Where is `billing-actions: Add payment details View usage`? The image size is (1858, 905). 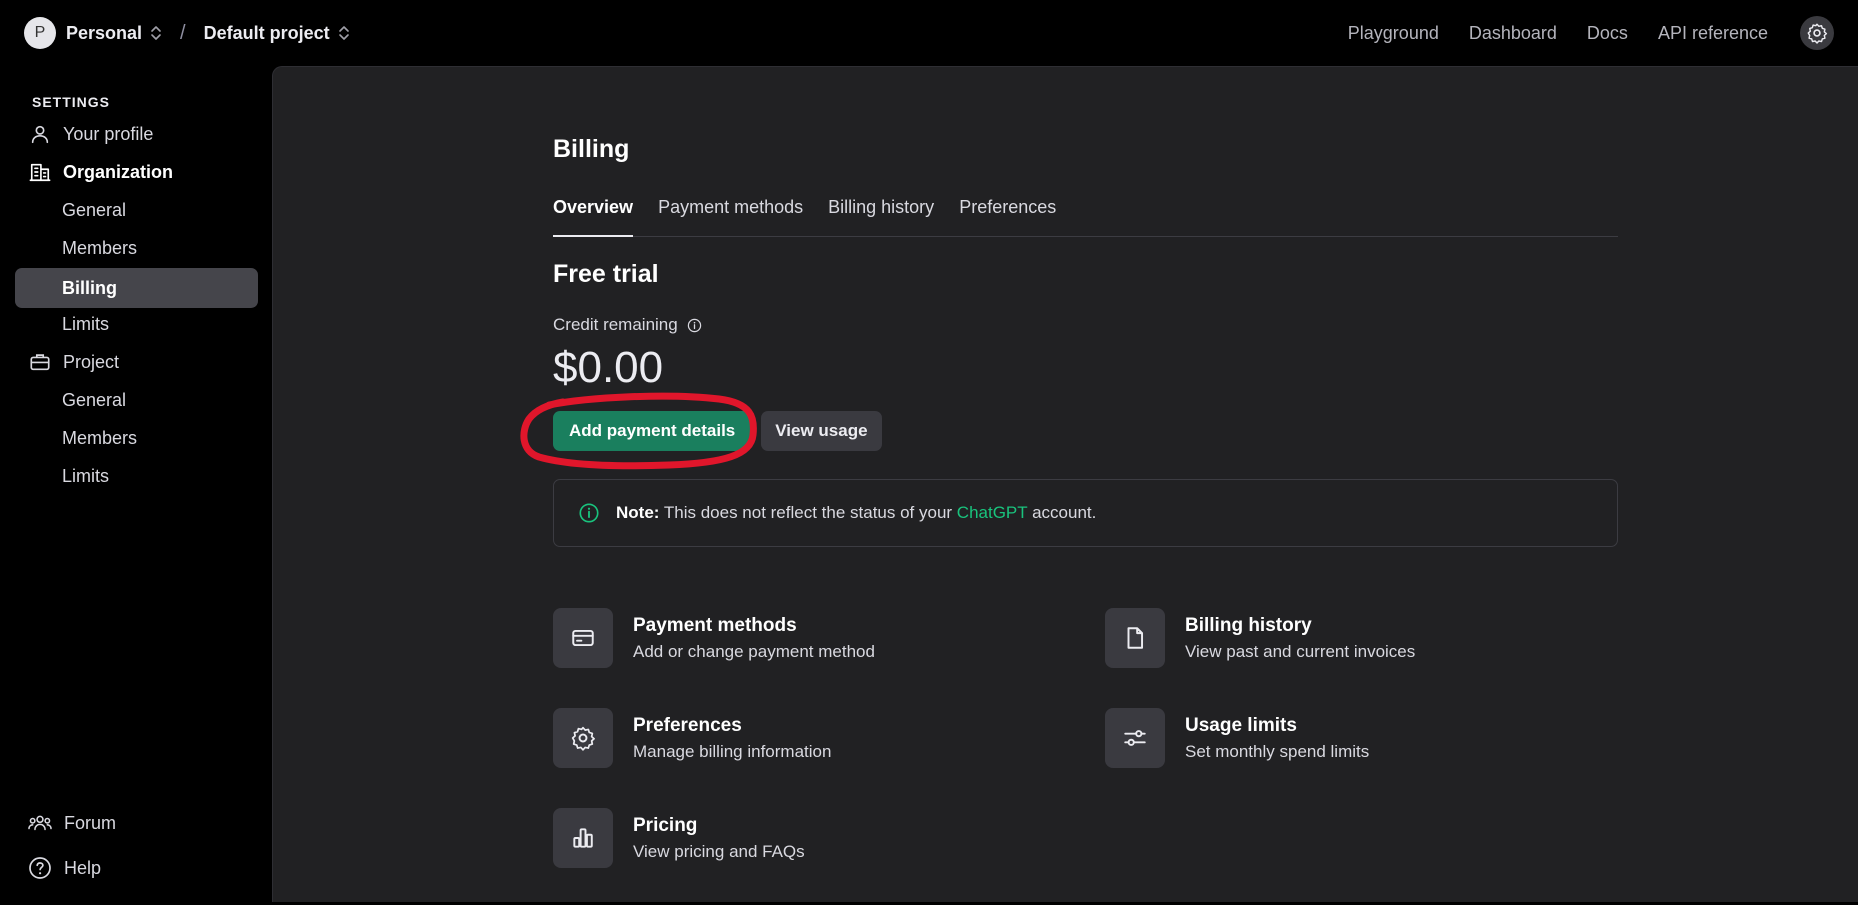 billing-actions: Add payment details View usage is located at coordinates (717, 431).